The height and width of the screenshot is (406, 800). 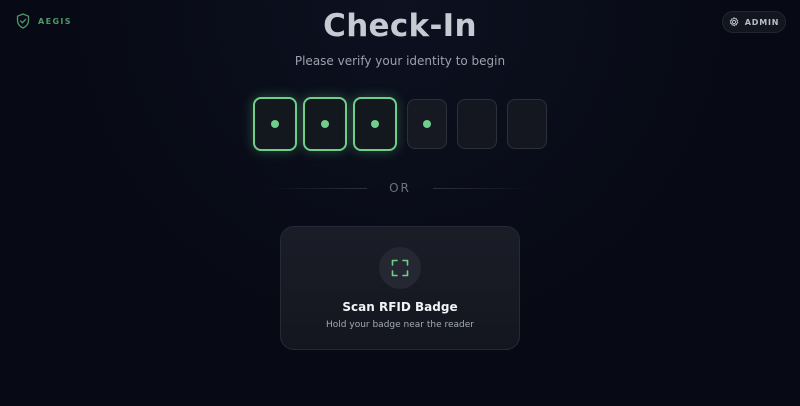 What do you see at coordinates (400, 124) in the screenshot?
I see `pin-input` at bounding box center [400, 124].